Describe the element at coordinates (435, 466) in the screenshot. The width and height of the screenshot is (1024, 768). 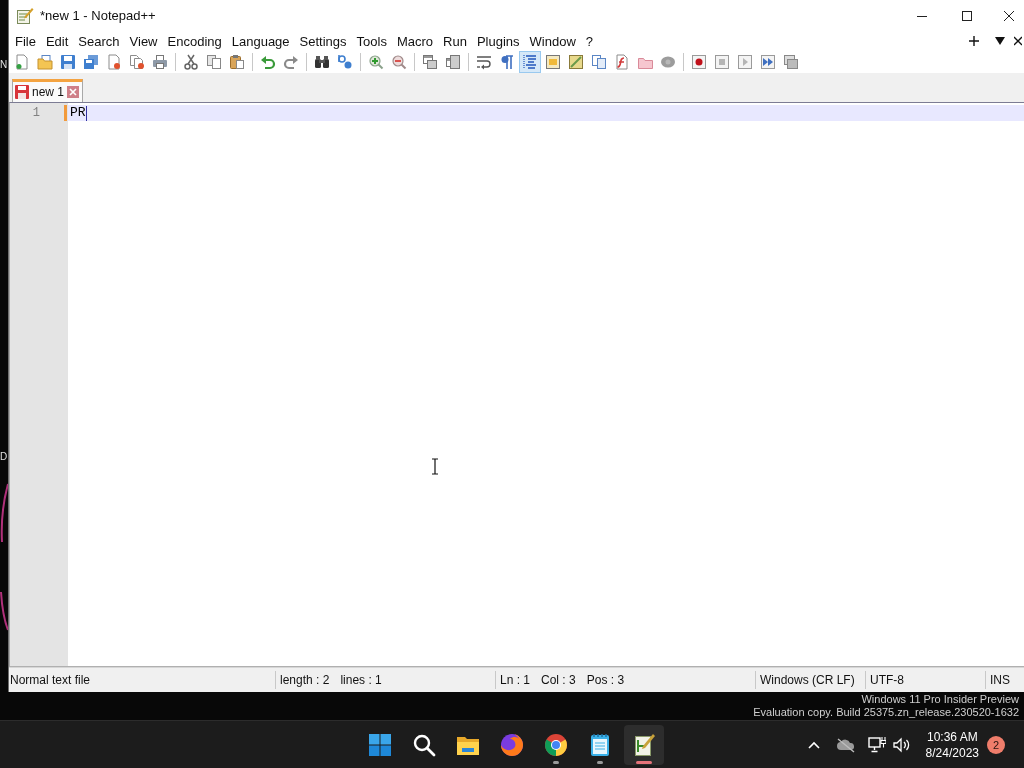
I see `i-beam-cursor-icon` at that location.